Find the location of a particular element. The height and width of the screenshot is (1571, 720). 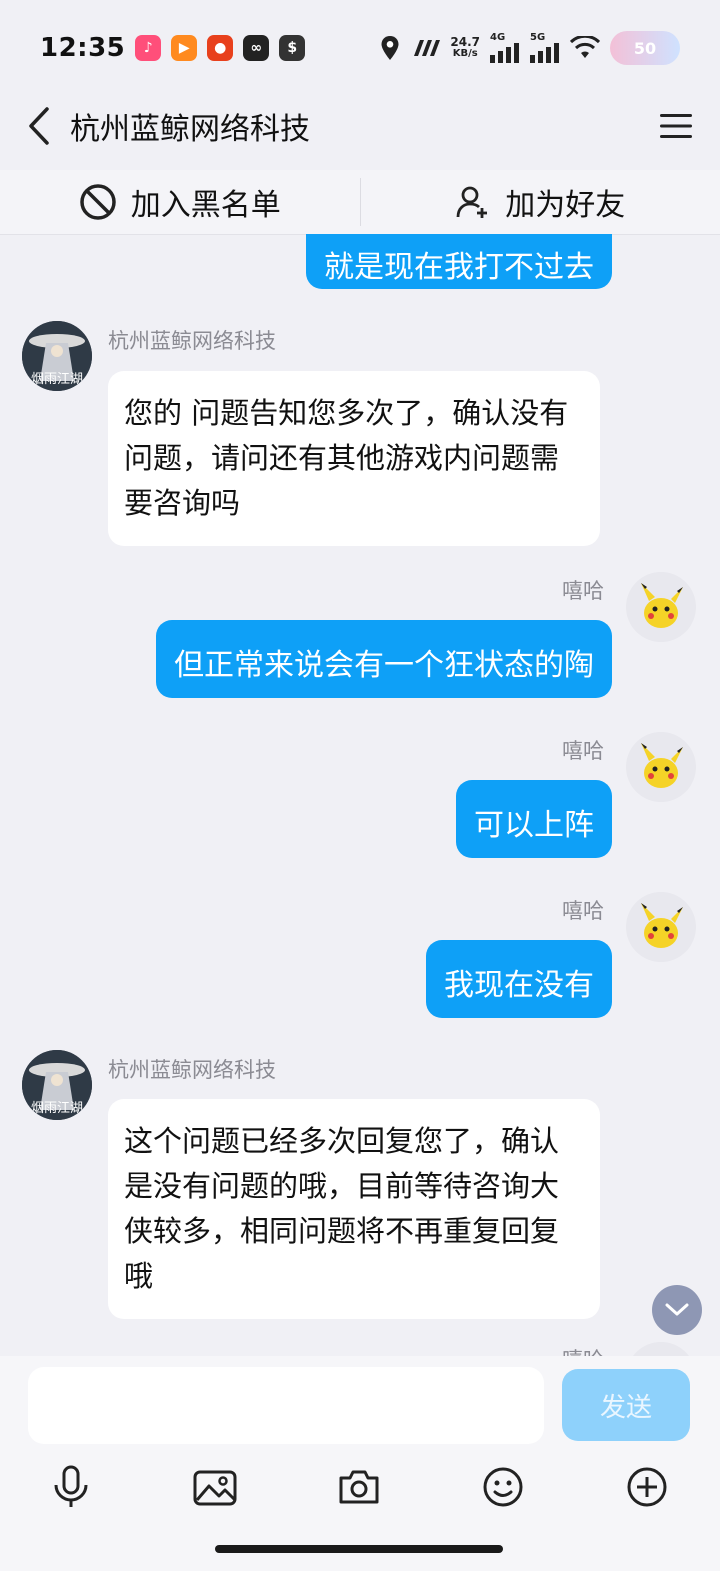

message-input is located at coordinates (286, 1405).